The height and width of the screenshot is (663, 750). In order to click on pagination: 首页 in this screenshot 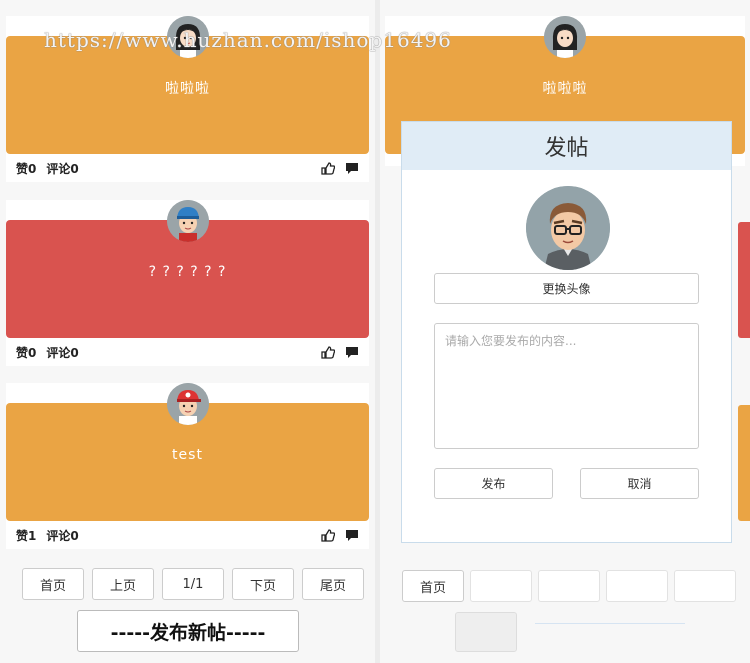, I will do `click(569, 586)`.